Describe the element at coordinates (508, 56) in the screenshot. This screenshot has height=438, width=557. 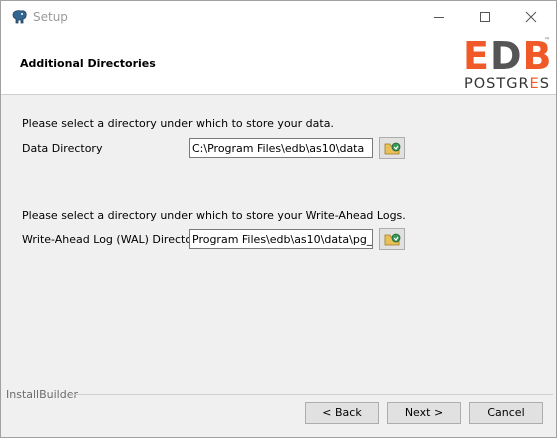
I see `logo-edb-text: EDB` at that location.